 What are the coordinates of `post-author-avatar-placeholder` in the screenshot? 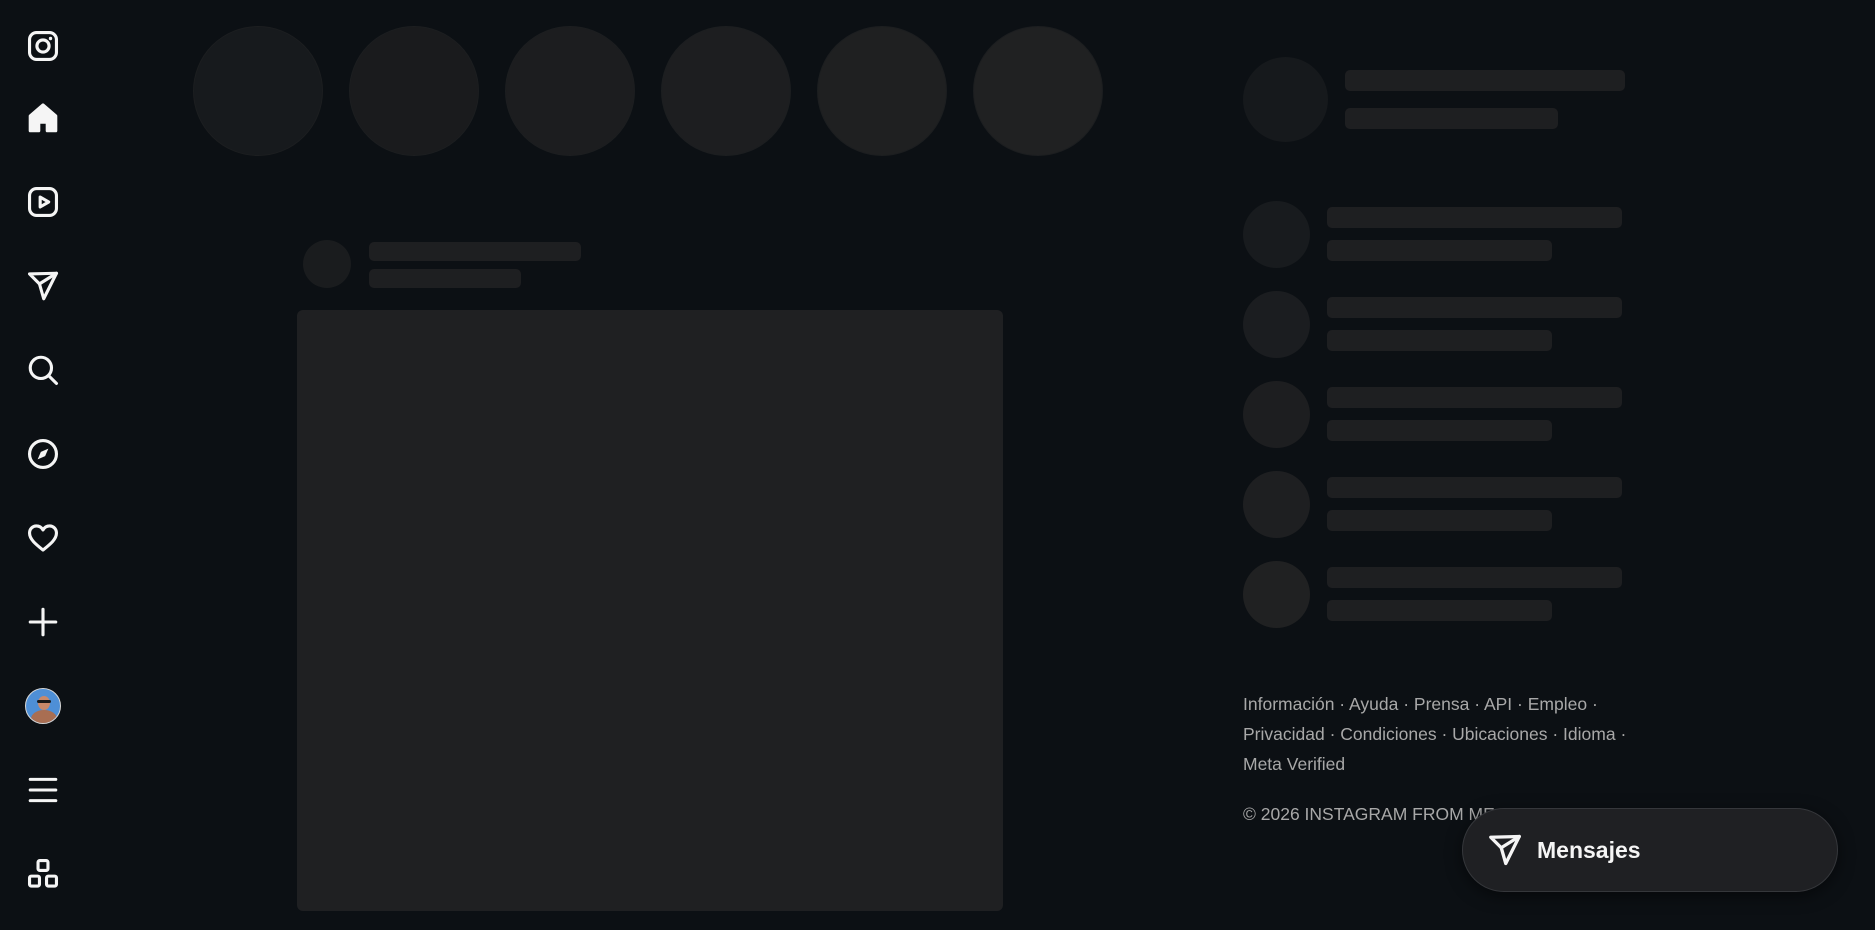 It's located at (327, 264).